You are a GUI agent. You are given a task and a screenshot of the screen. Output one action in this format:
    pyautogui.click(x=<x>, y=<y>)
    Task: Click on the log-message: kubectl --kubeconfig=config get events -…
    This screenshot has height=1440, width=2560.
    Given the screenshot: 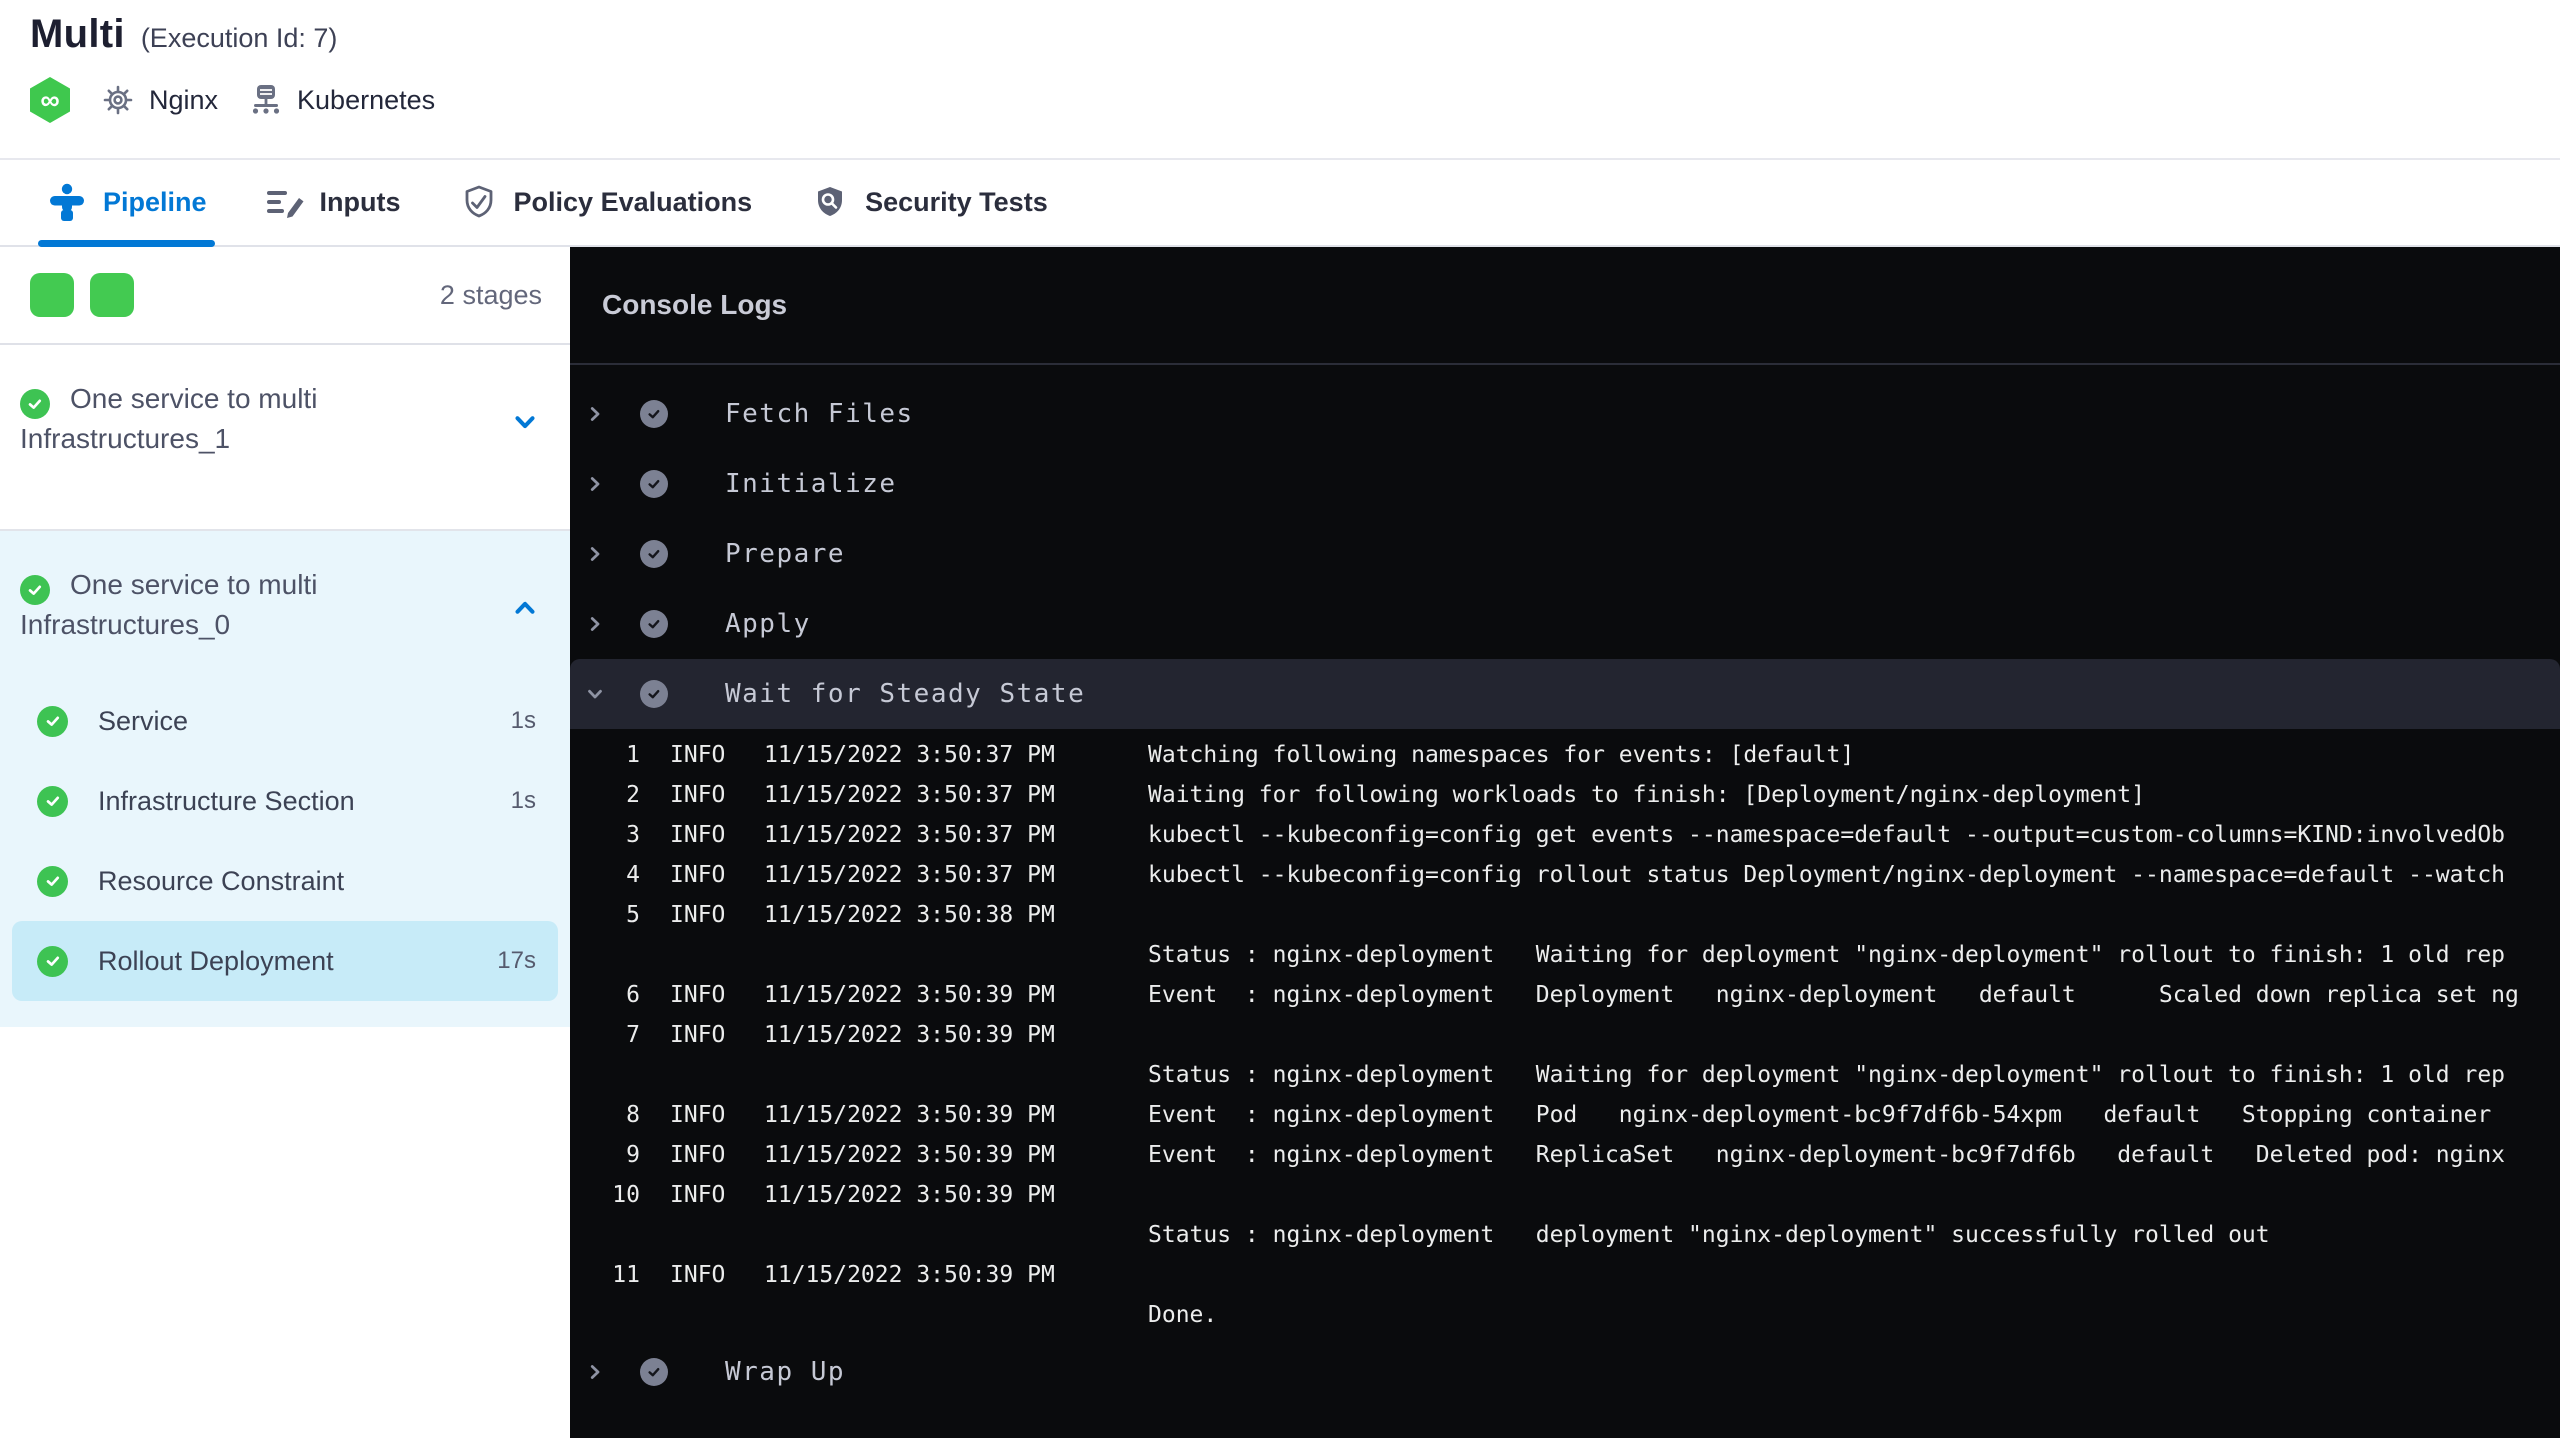 What is the action you would take?
    pyautogui.click(x=1827, y=835)
    